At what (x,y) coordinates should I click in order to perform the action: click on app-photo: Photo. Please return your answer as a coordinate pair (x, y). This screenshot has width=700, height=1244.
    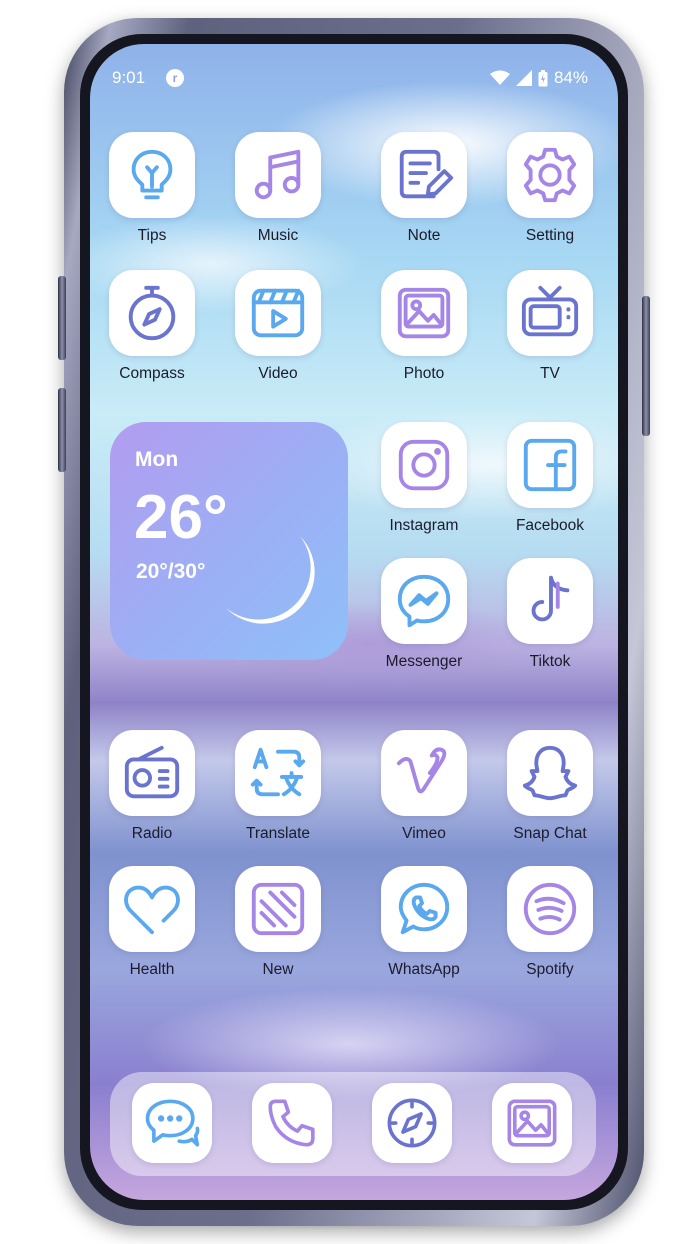
    Looking at the image, I should click on (424, 326).